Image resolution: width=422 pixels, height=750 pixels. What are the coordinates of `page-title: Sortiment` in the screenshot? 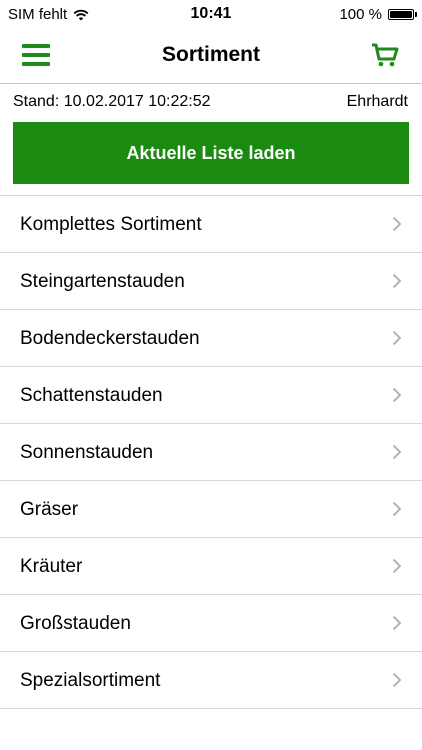 It's located at (210, 54).